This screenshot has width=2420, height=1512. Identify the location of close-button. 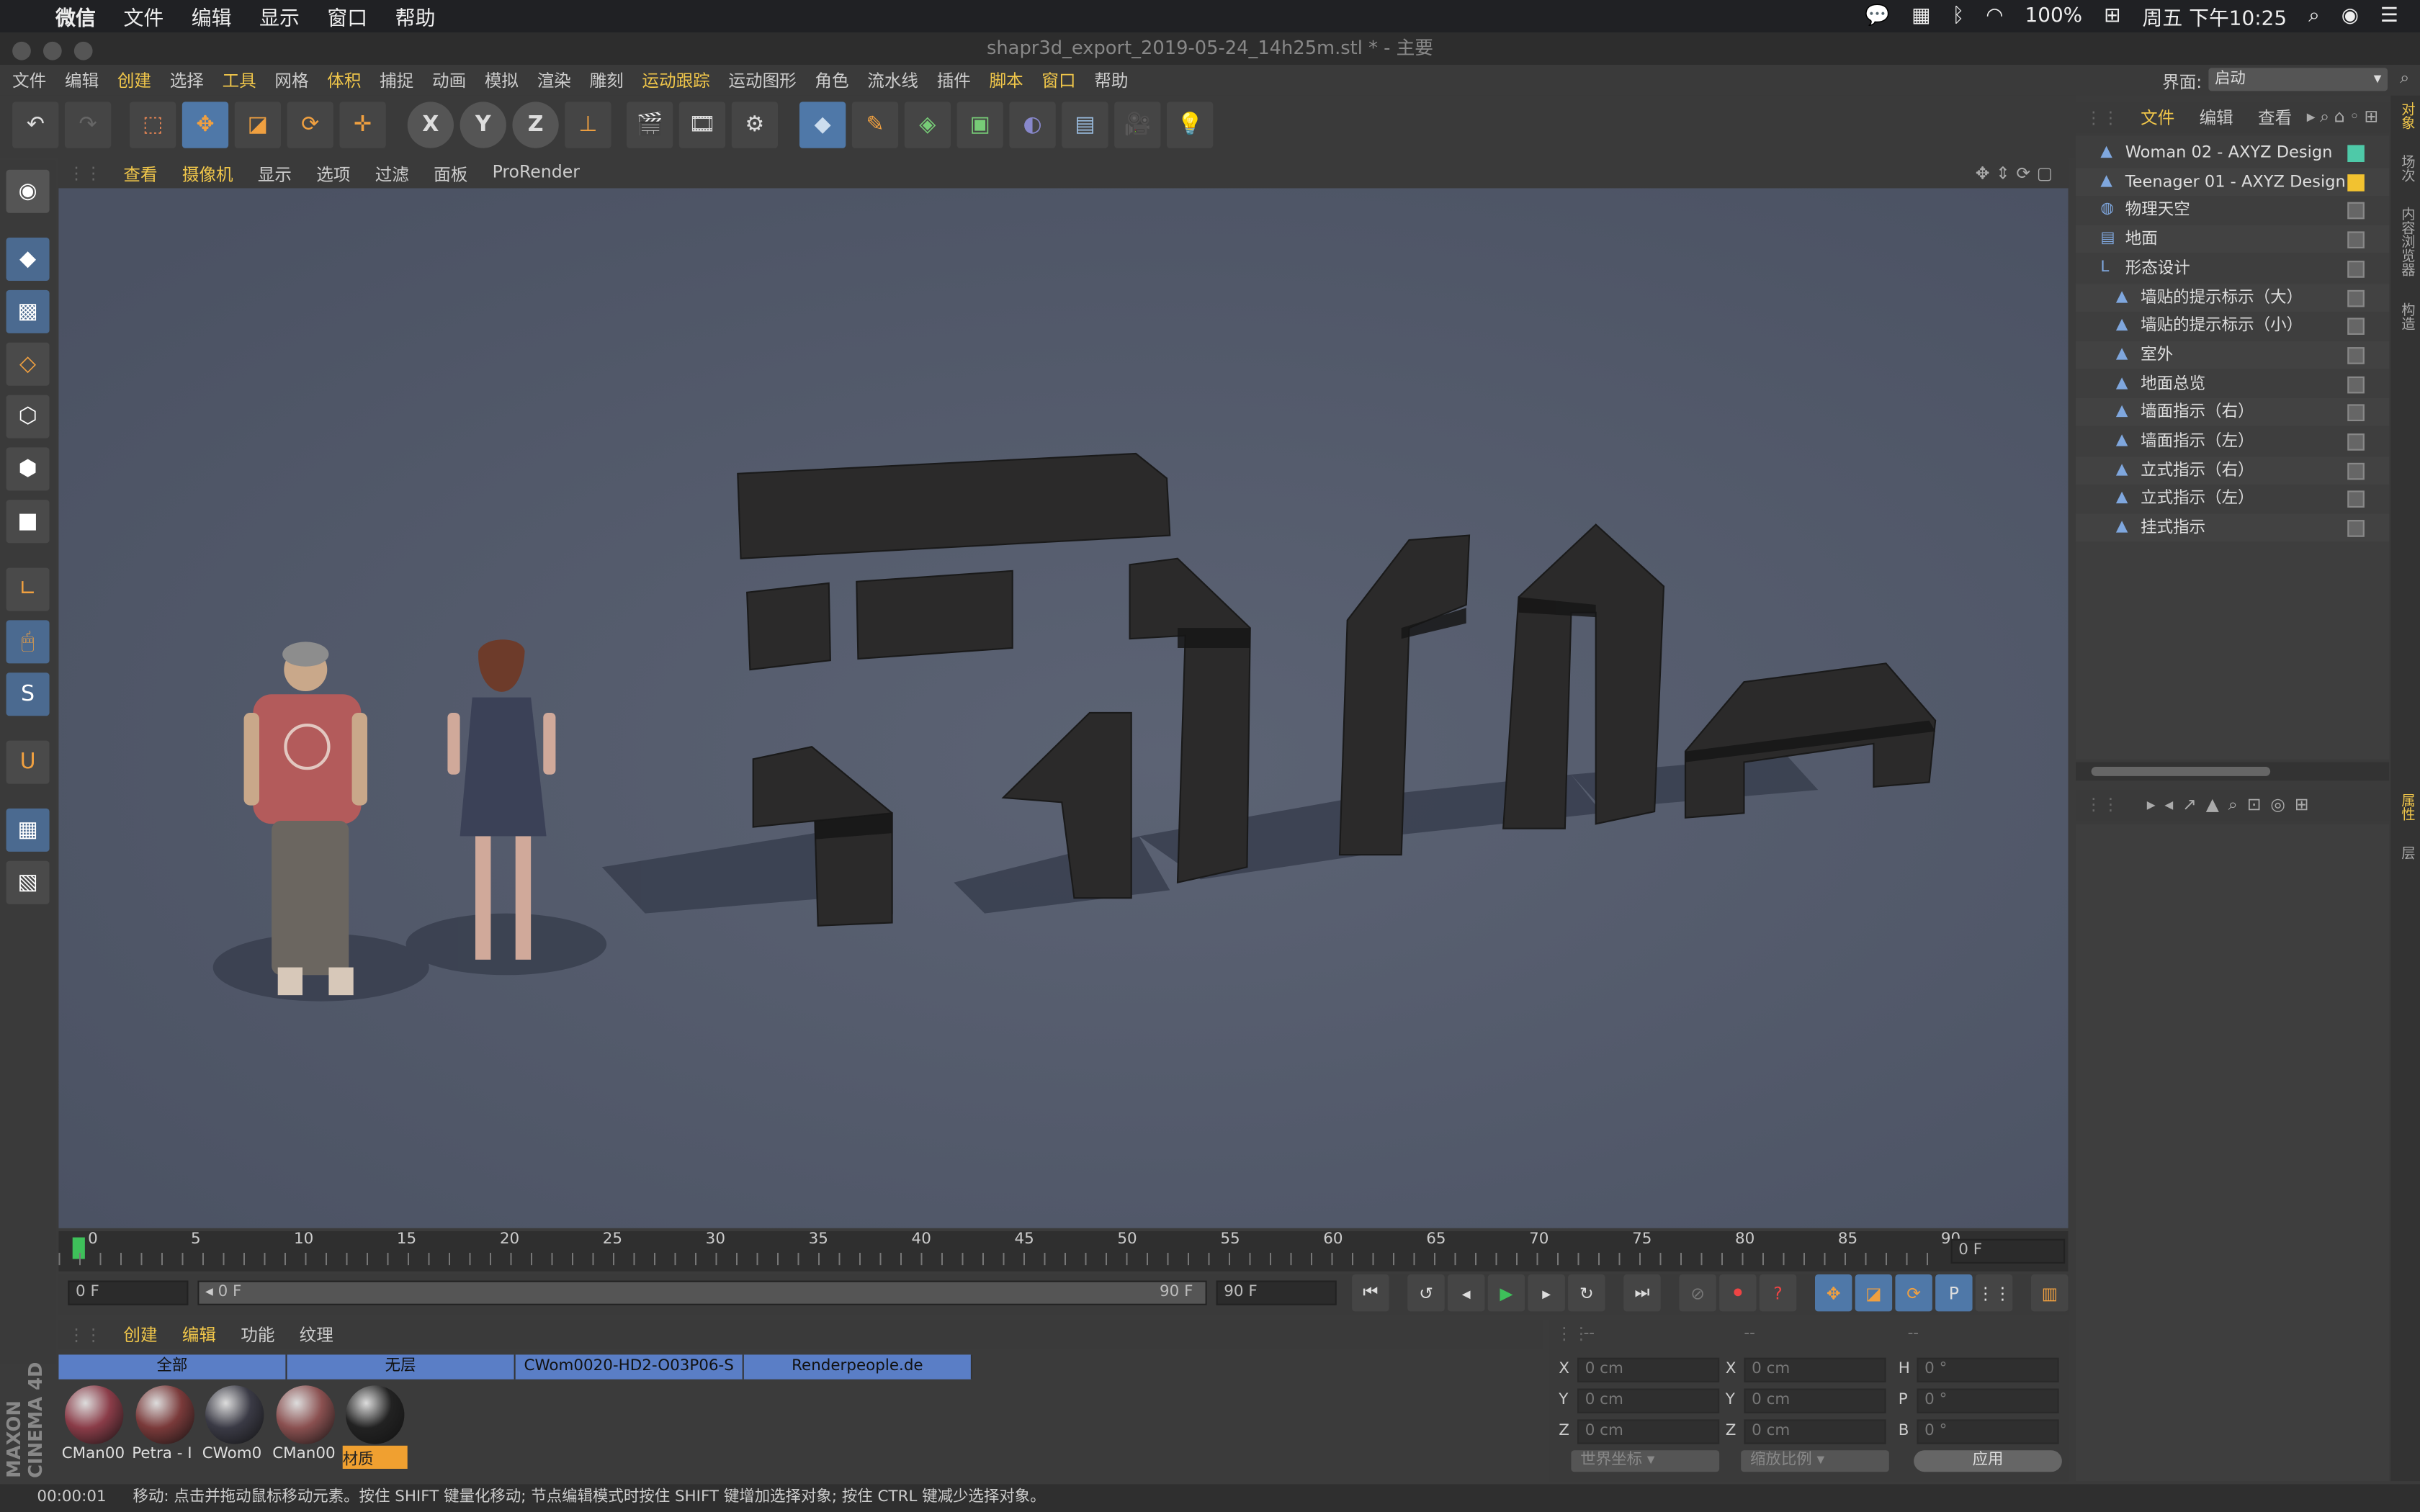
(21, 50).